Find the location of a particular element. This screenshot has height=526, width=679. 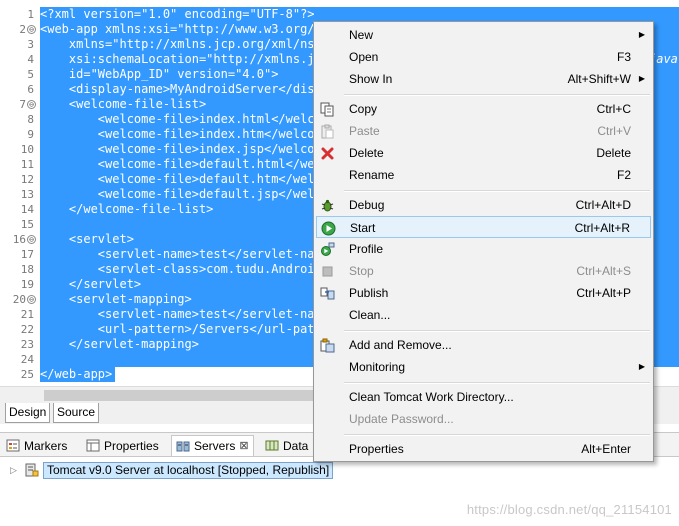

copy-icon is located at coordinates (327, 109).